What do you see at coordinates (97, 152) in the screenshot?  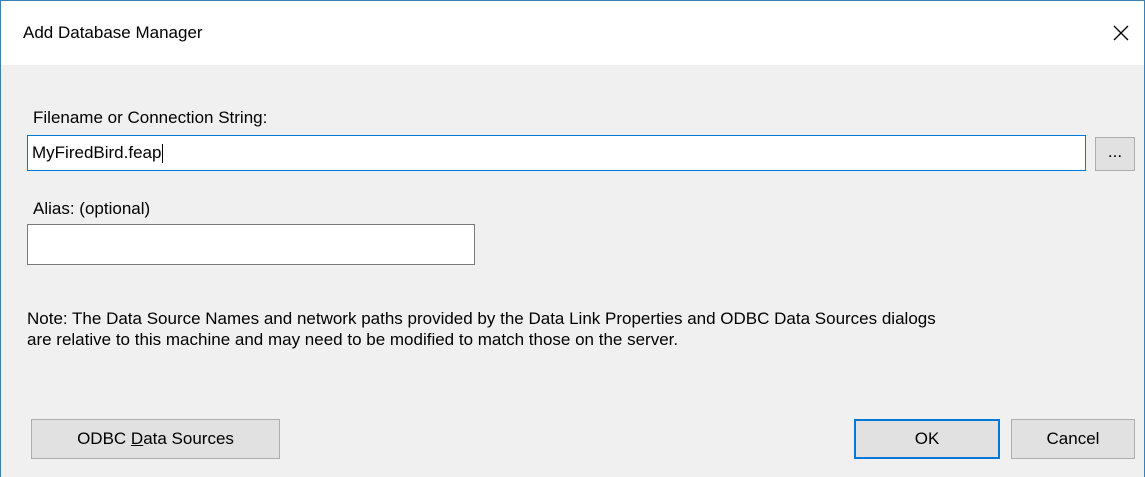 I see `connection-string-value: MyFiredBird.feap` at bounding box center [97, 152].